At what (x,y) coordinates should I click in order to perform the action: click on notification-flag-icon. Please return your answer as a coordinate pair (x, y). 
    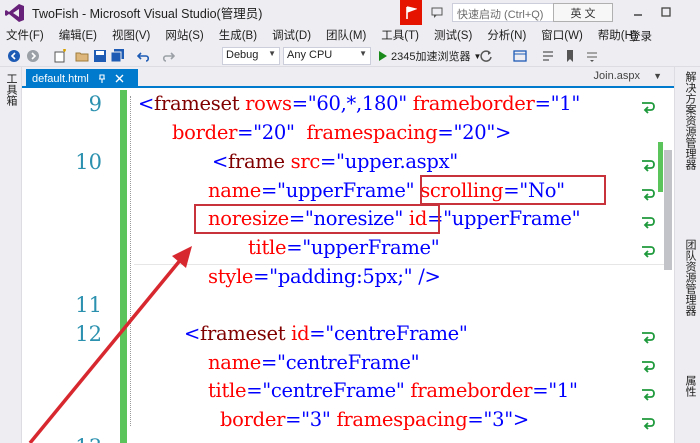
    Looking at the image, I should click on (411, 12).